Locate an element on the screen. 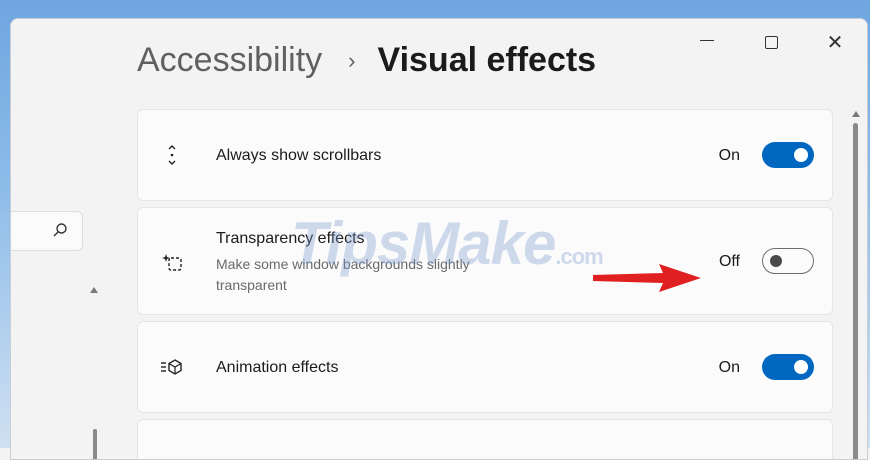 The height and width of the screenshot is (460, 870). scroll-up-icon is located at coordinates (856, 114).